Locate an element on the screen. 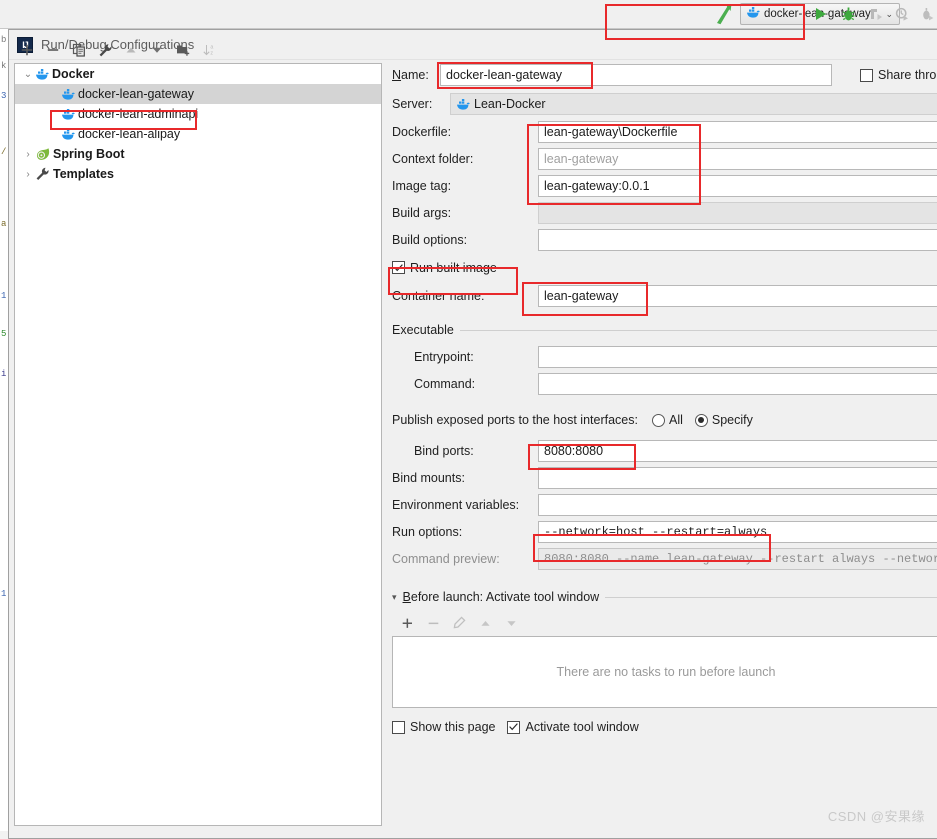 This screenshot has height=839, width=937. radio-specify: Specify is located at coordinates (723, 420).